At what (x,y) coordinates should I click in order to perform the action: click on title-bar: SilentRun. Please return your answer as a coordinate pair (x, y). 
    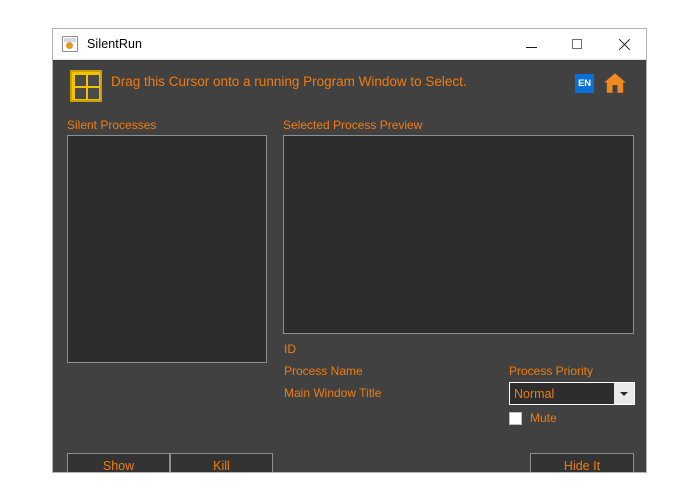
    Looking at the image, I should click on (349, 44).